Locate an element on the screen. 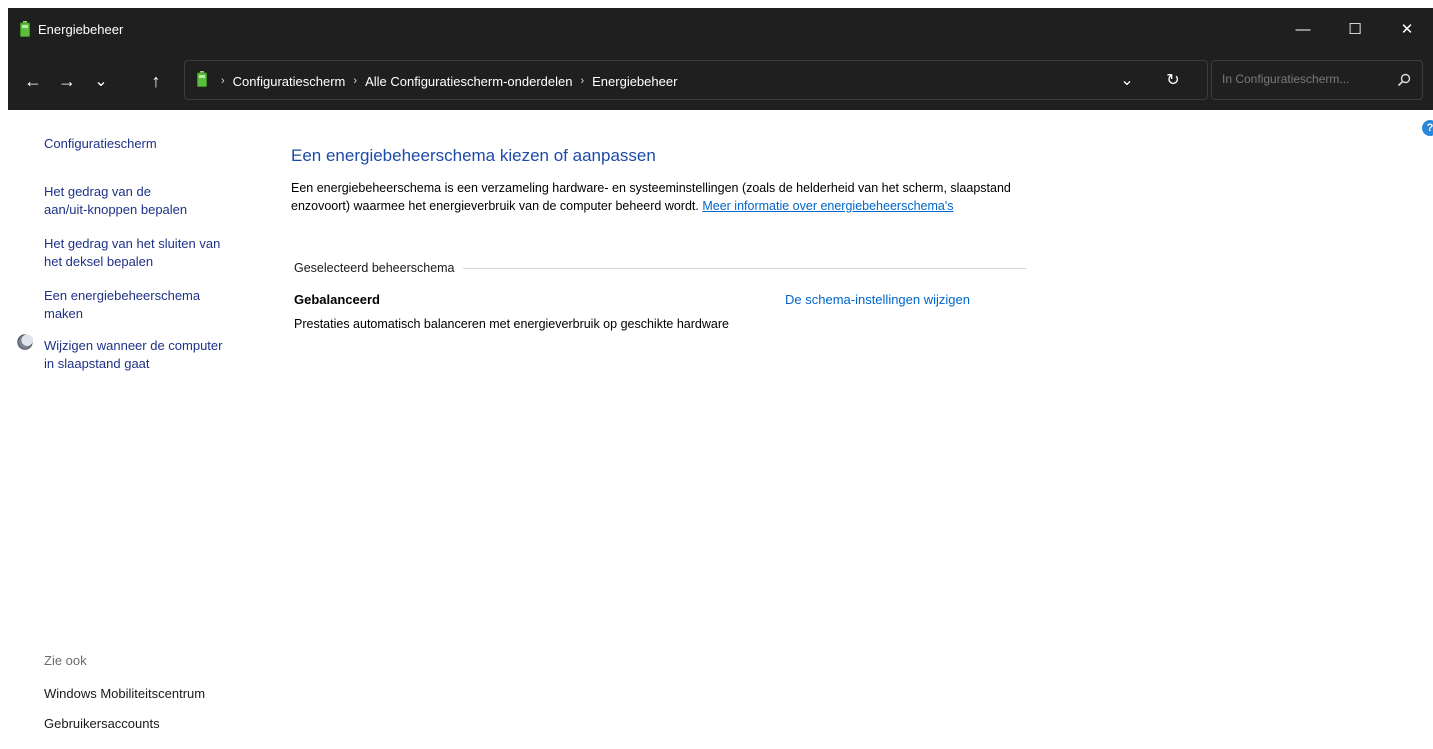  sidebar-item-create-plan: Een energiebeheerschema maken is located at coordinates (122, 305).